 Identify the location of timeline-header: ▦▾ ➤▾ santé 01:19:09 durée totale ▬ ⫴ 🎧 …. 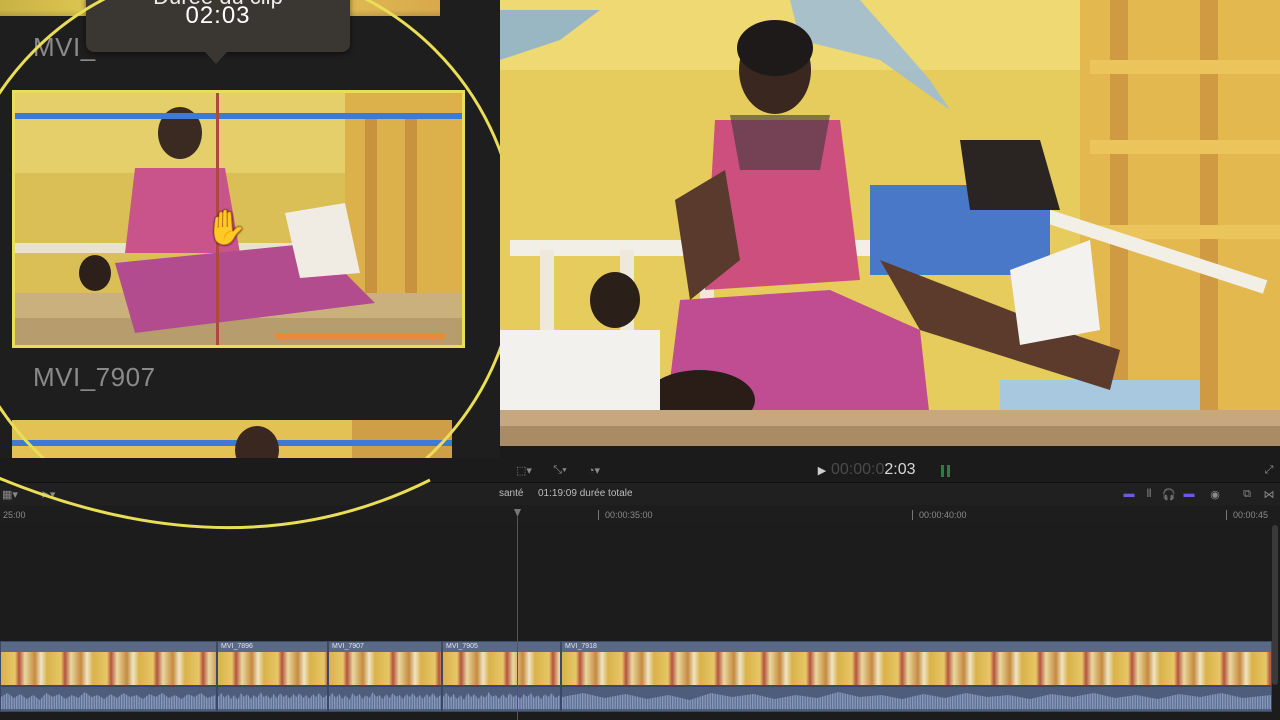
(640, 494).